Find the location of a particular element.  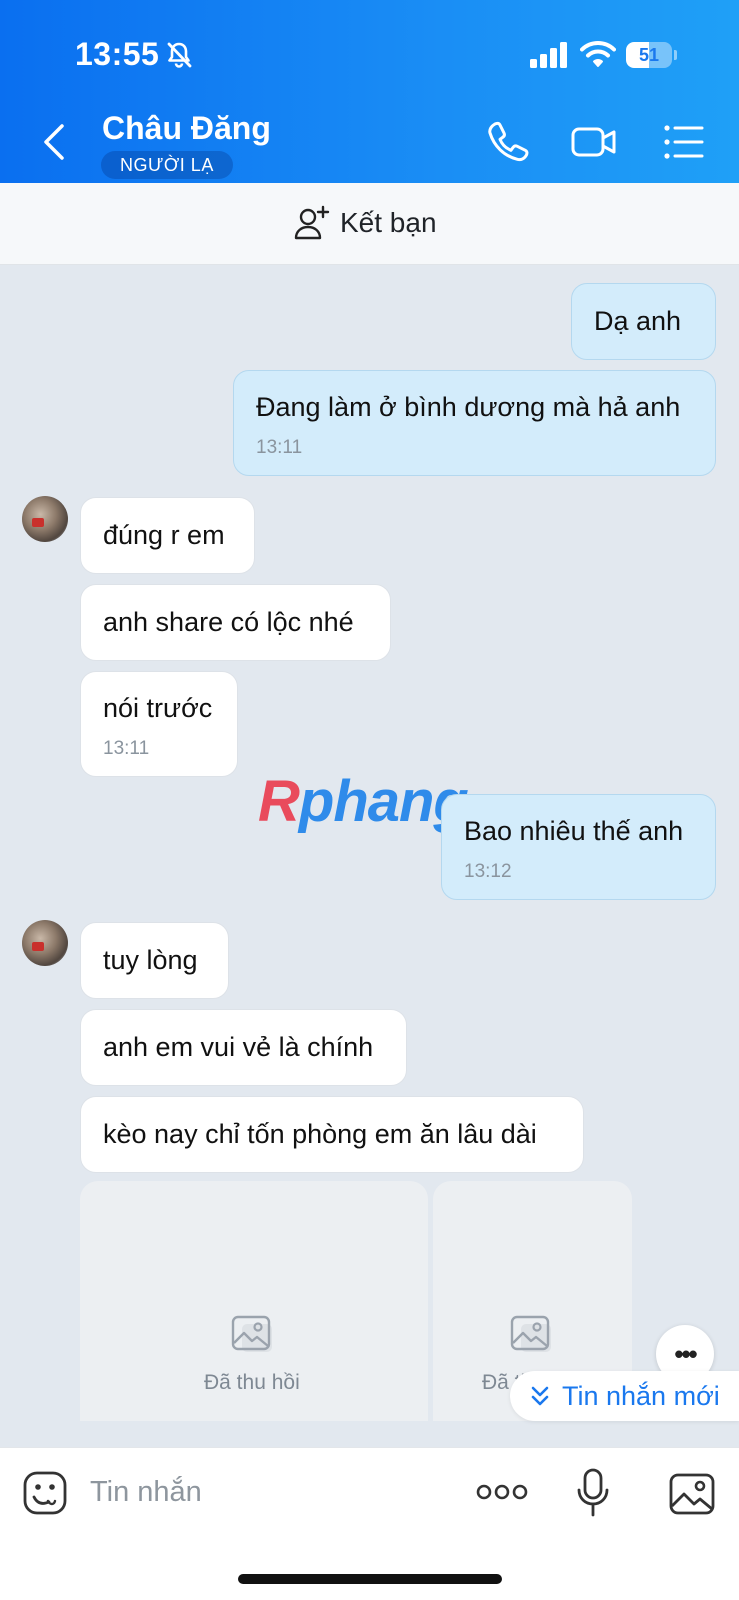

message-text: đúng r em is located at coordinates (164, 535).